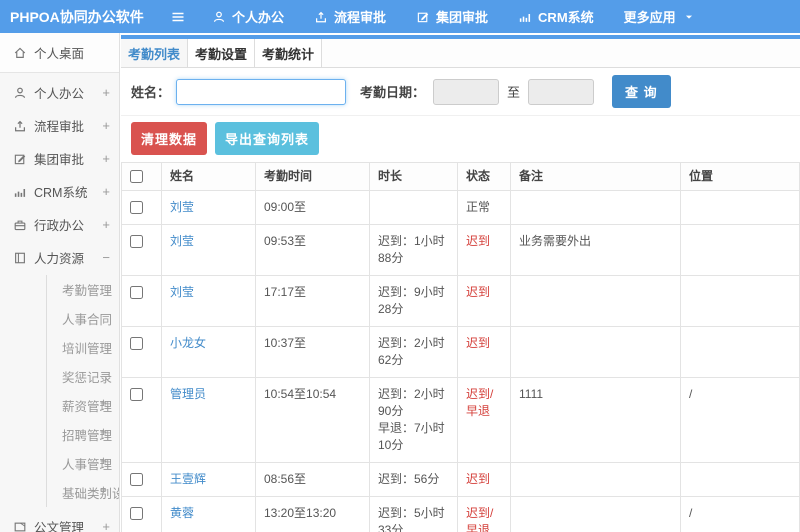  I want to click on filter-form: 姓名： 考勤日期： 至 查 询, so click(460, 92).